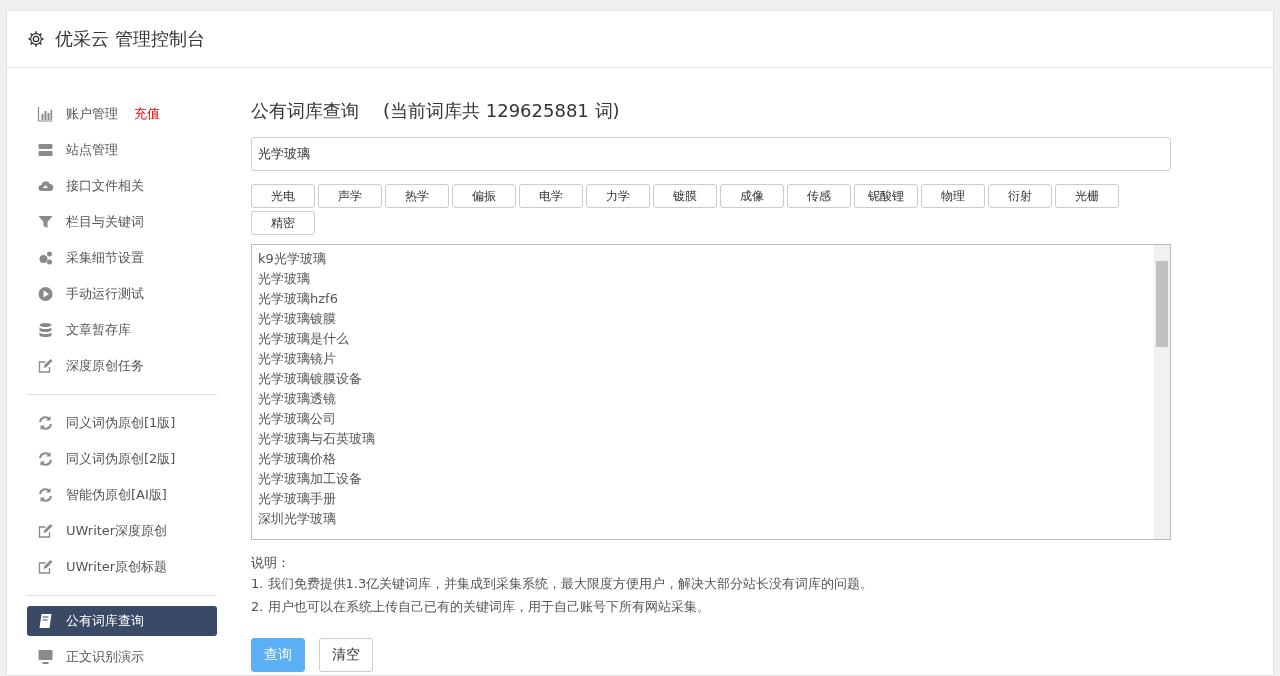 This screenshot has height=676, width=1280. Describe the element at coordinates (283, 223) in the screenshot. I see `keyword-tag: 精密` at that location.